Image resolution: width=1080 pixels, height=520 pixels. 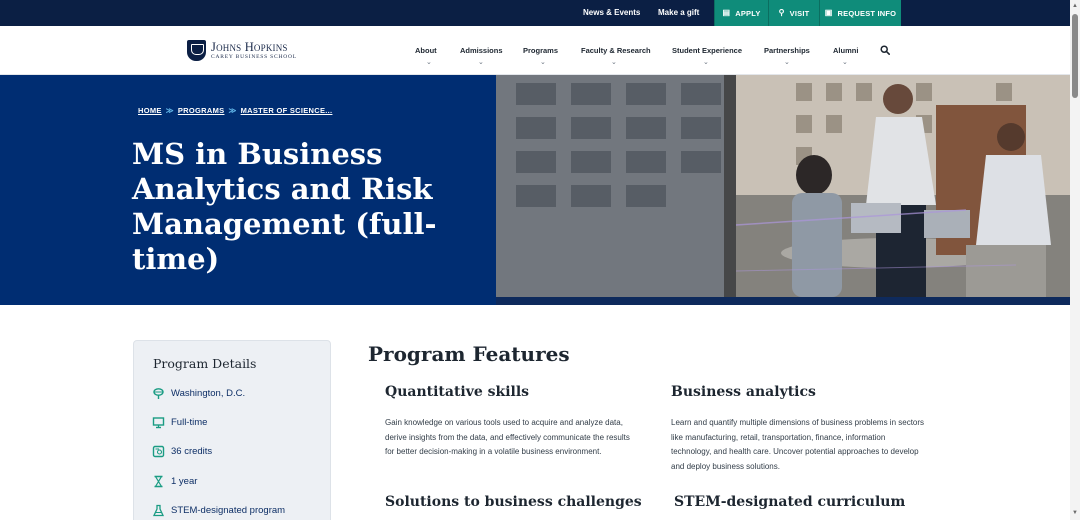 I want to click on flask-icon, so click(x=158, y=510).